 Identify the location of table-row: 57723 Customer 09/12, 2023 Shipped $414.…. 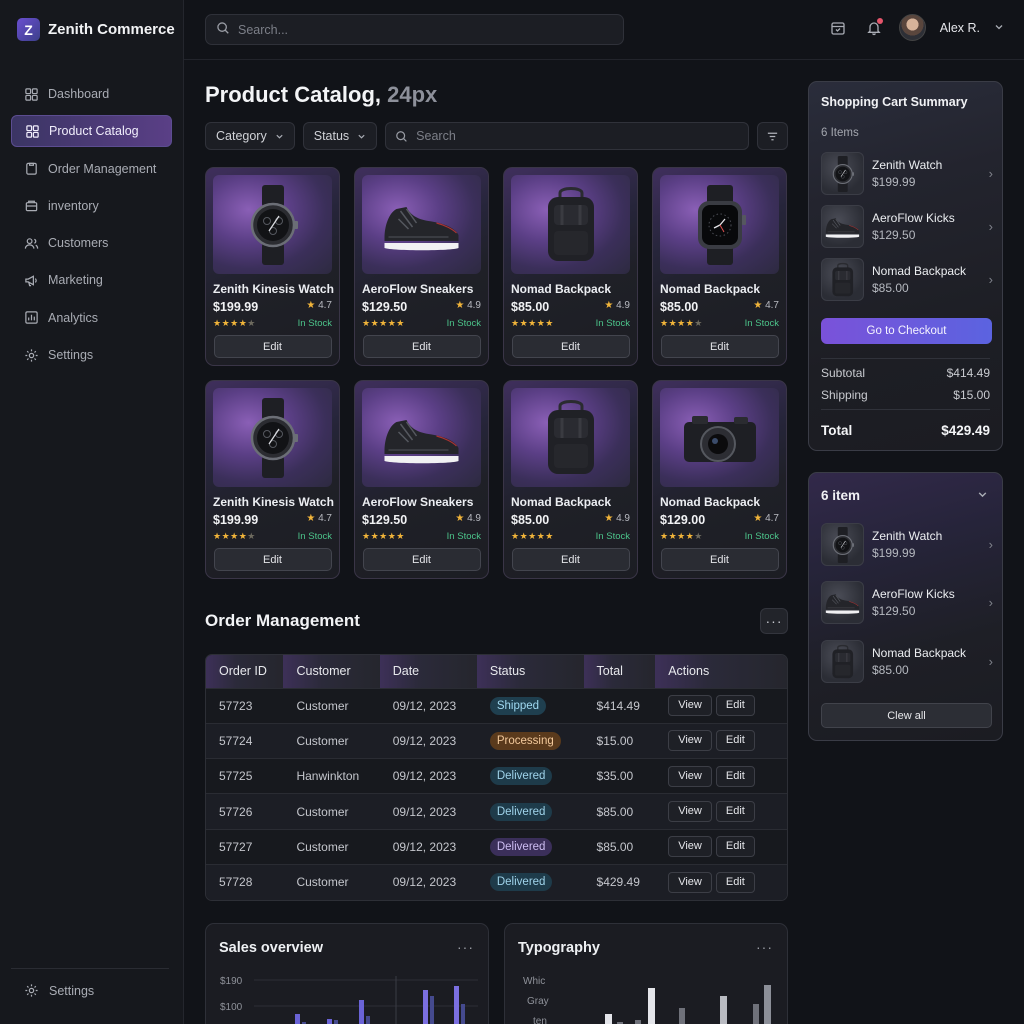
(496, 705).